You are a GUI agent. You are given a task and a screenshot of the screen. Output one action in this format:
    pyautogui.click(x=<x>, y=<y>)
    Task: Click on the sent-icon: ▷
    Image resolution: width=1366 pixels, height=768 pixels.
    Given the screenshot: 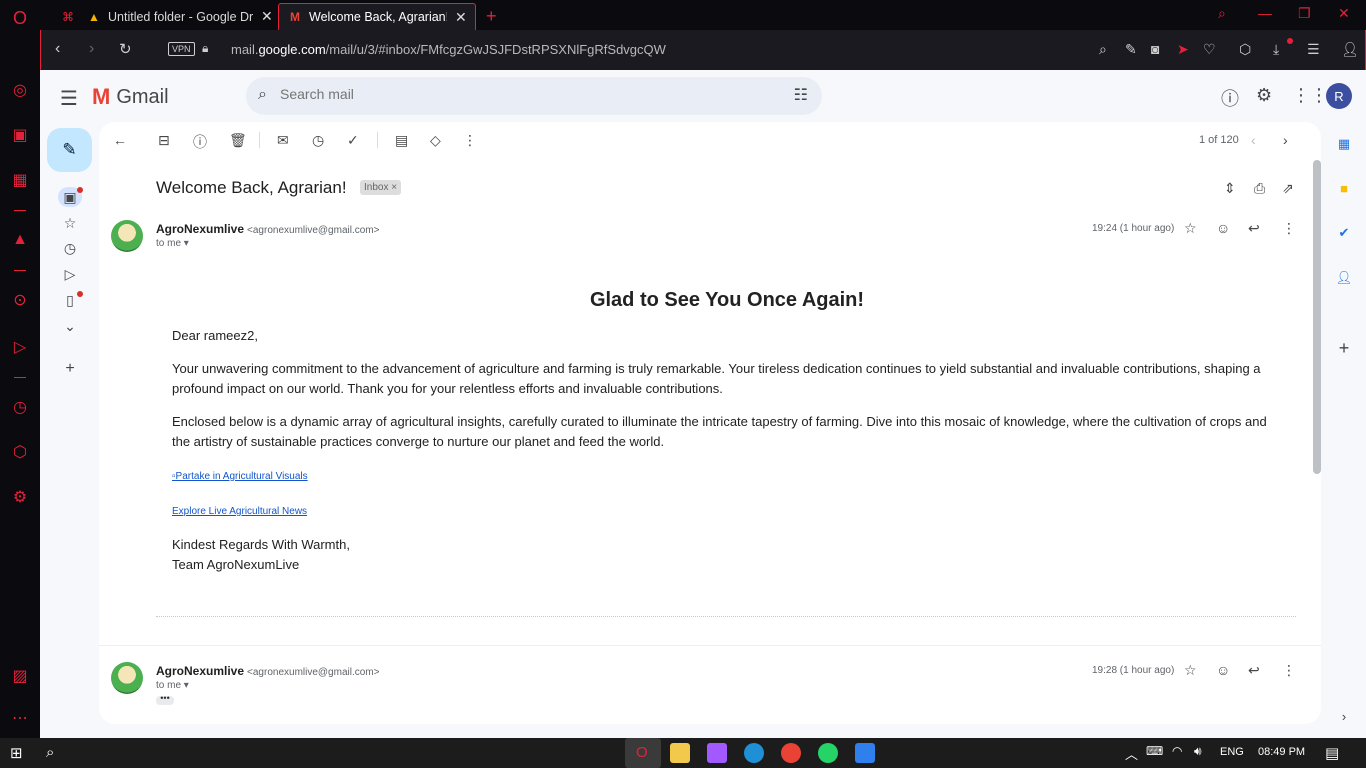 What is the action you would take?
    pyautogui.click(x=70, y=274)
    